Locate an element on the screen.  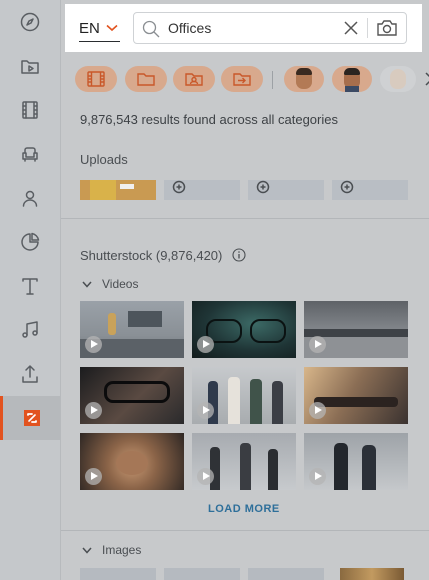
filter-chip-videos is located at coordinates (96, 79).